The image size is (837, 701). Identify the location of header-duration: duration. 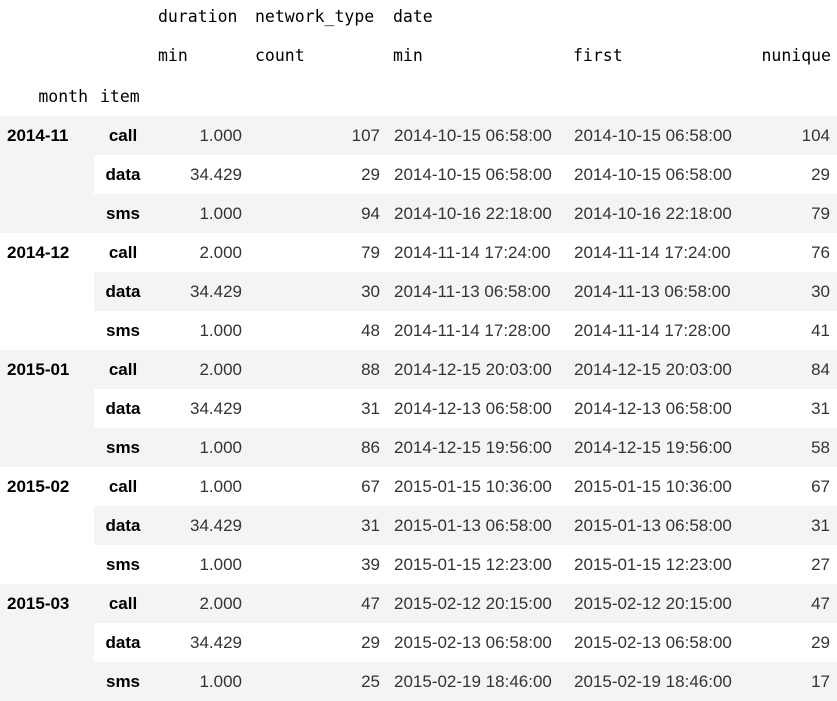
(198, 16).